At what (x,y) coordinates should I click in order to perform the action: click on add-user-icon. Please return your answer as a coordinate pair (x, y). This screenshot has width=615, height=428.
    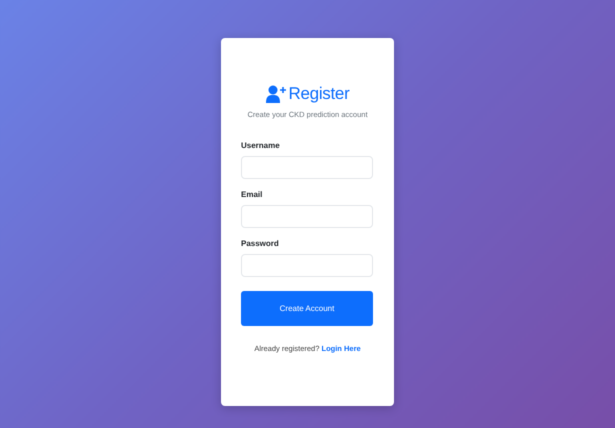
    Looking at the image, I should click on (276, 94).